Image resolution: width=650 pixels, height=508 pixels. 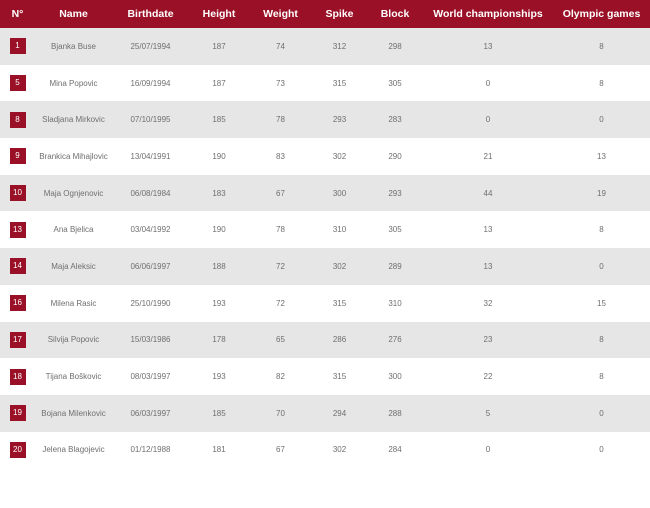 I want to click on player-number-badge: 20, so click(x=17, y=449).